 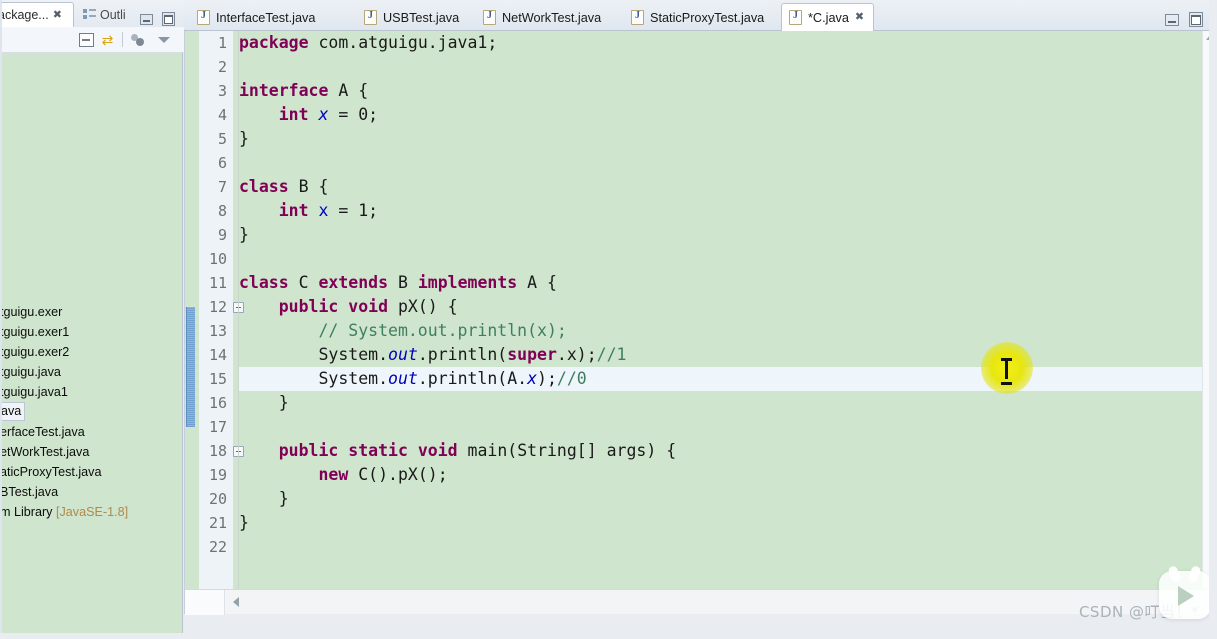 I want to click on editor-minimize-button, so click(x=1172, y=20).